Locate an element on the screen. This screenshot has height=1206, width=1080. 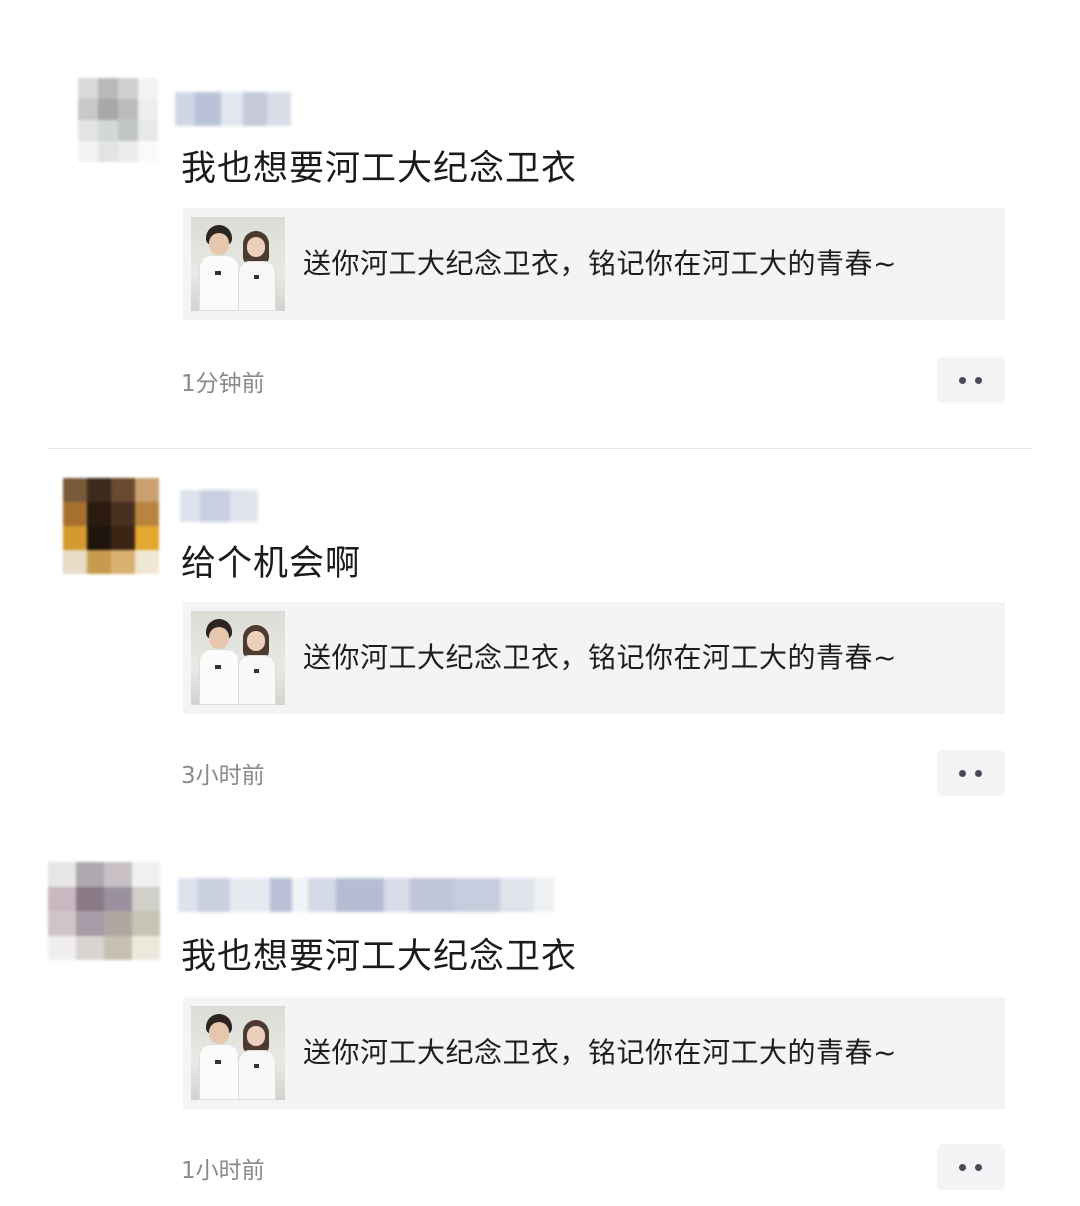
post-time: 1小时前 is located at coordinates (223, 1171).